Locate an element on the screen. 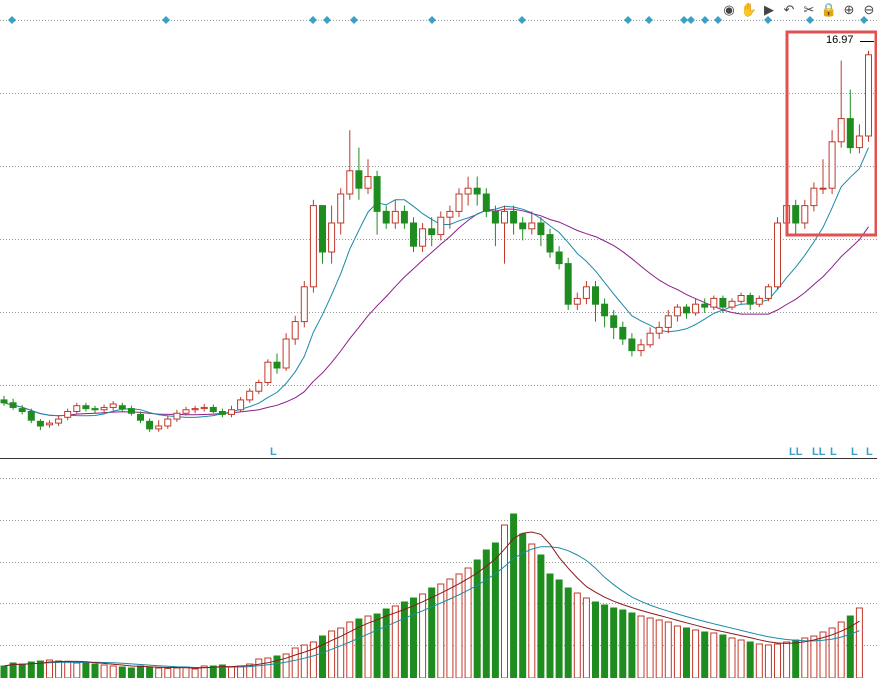  play-icon: ▶ is located at coordinates (769, 10).